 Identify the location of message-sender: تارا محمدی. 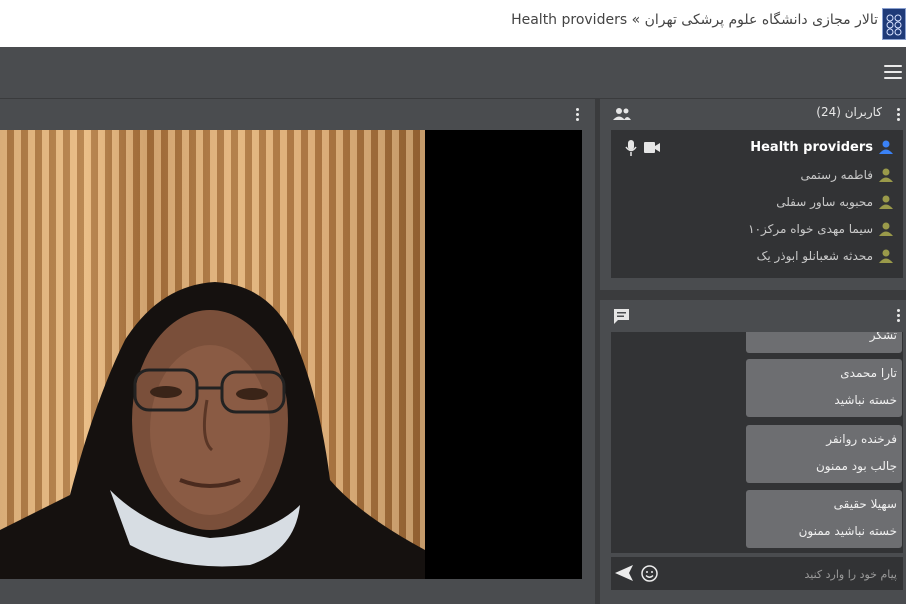
(868, 373).